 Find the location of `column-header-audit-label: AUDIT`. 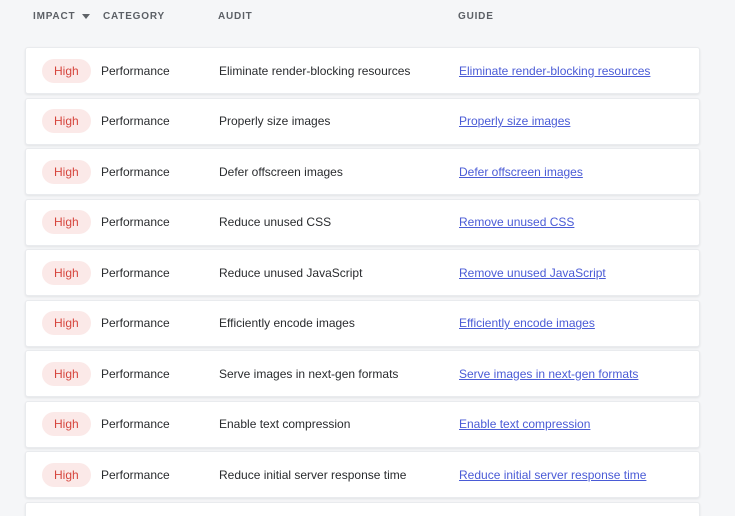

column-header-audit-label: AUDIT is located at coordinates (235, 16).